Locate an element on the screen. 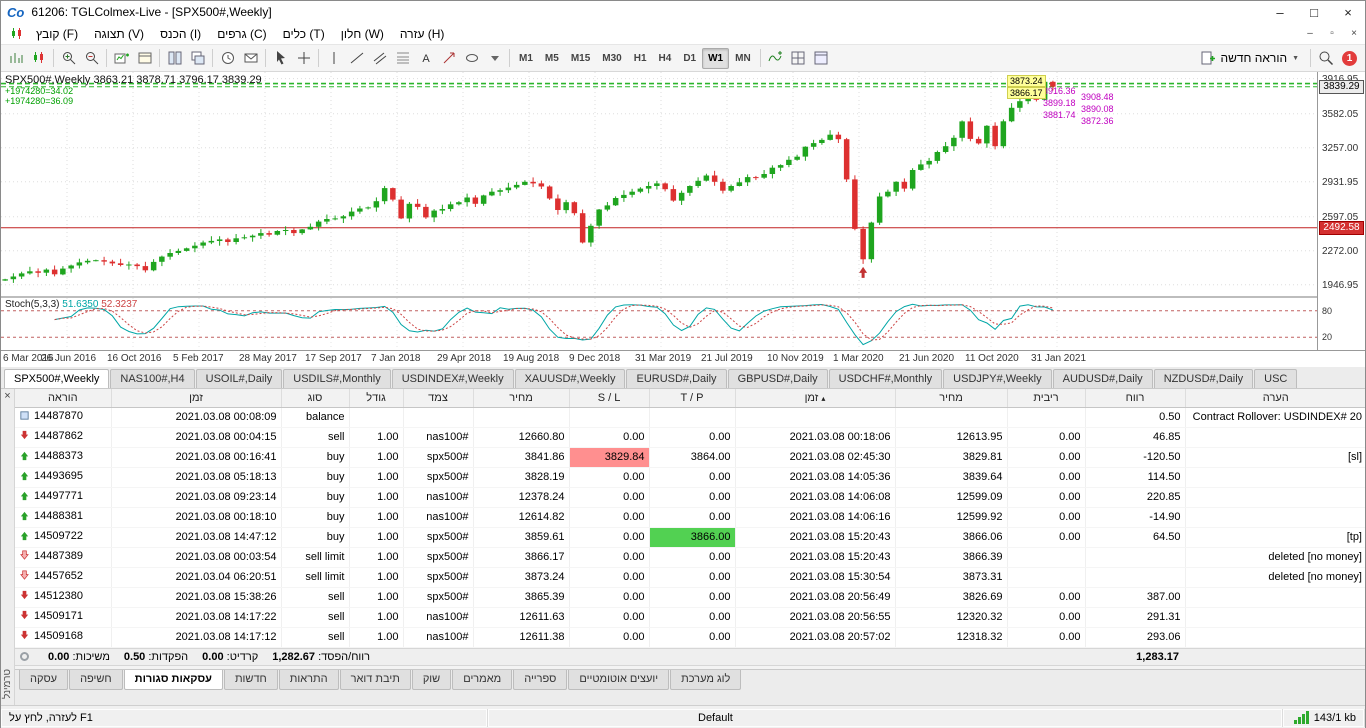 This screenshot has height=728, width=1366. terminal-tab-mailbox: תיבת דואר is located at coordinates (375, 680).